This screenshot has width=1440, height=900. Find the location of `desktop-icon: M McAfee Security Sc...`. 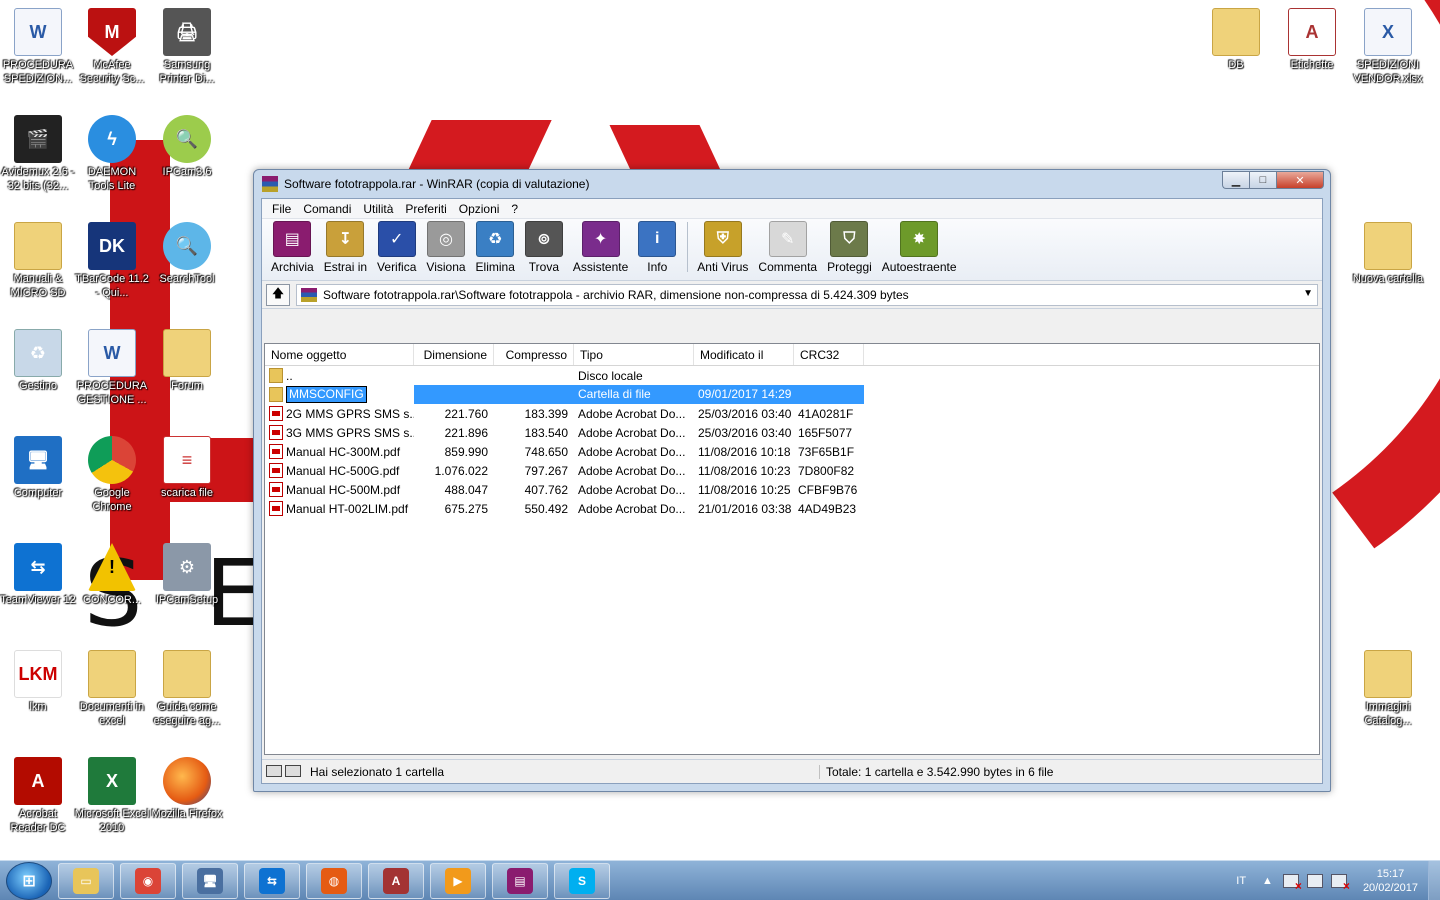

desktop-icon: M McAfee Security Sc... is located at coordinates (112, 47).